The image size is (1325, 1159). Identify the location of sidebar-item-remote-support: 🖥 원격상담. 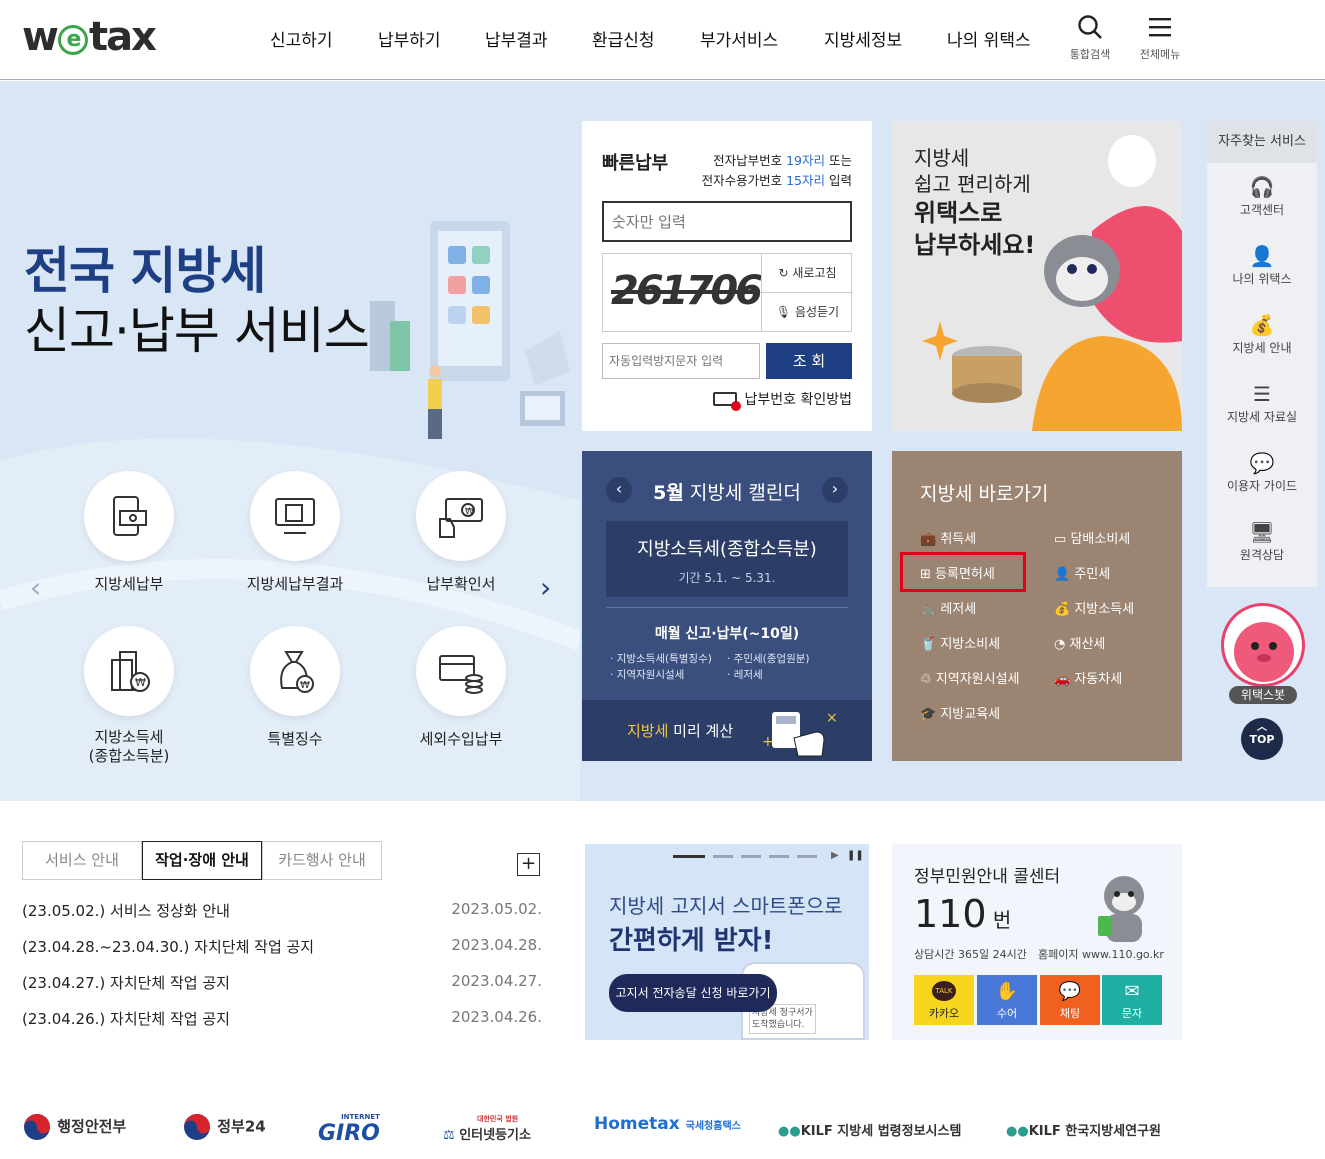
(1262, 542).